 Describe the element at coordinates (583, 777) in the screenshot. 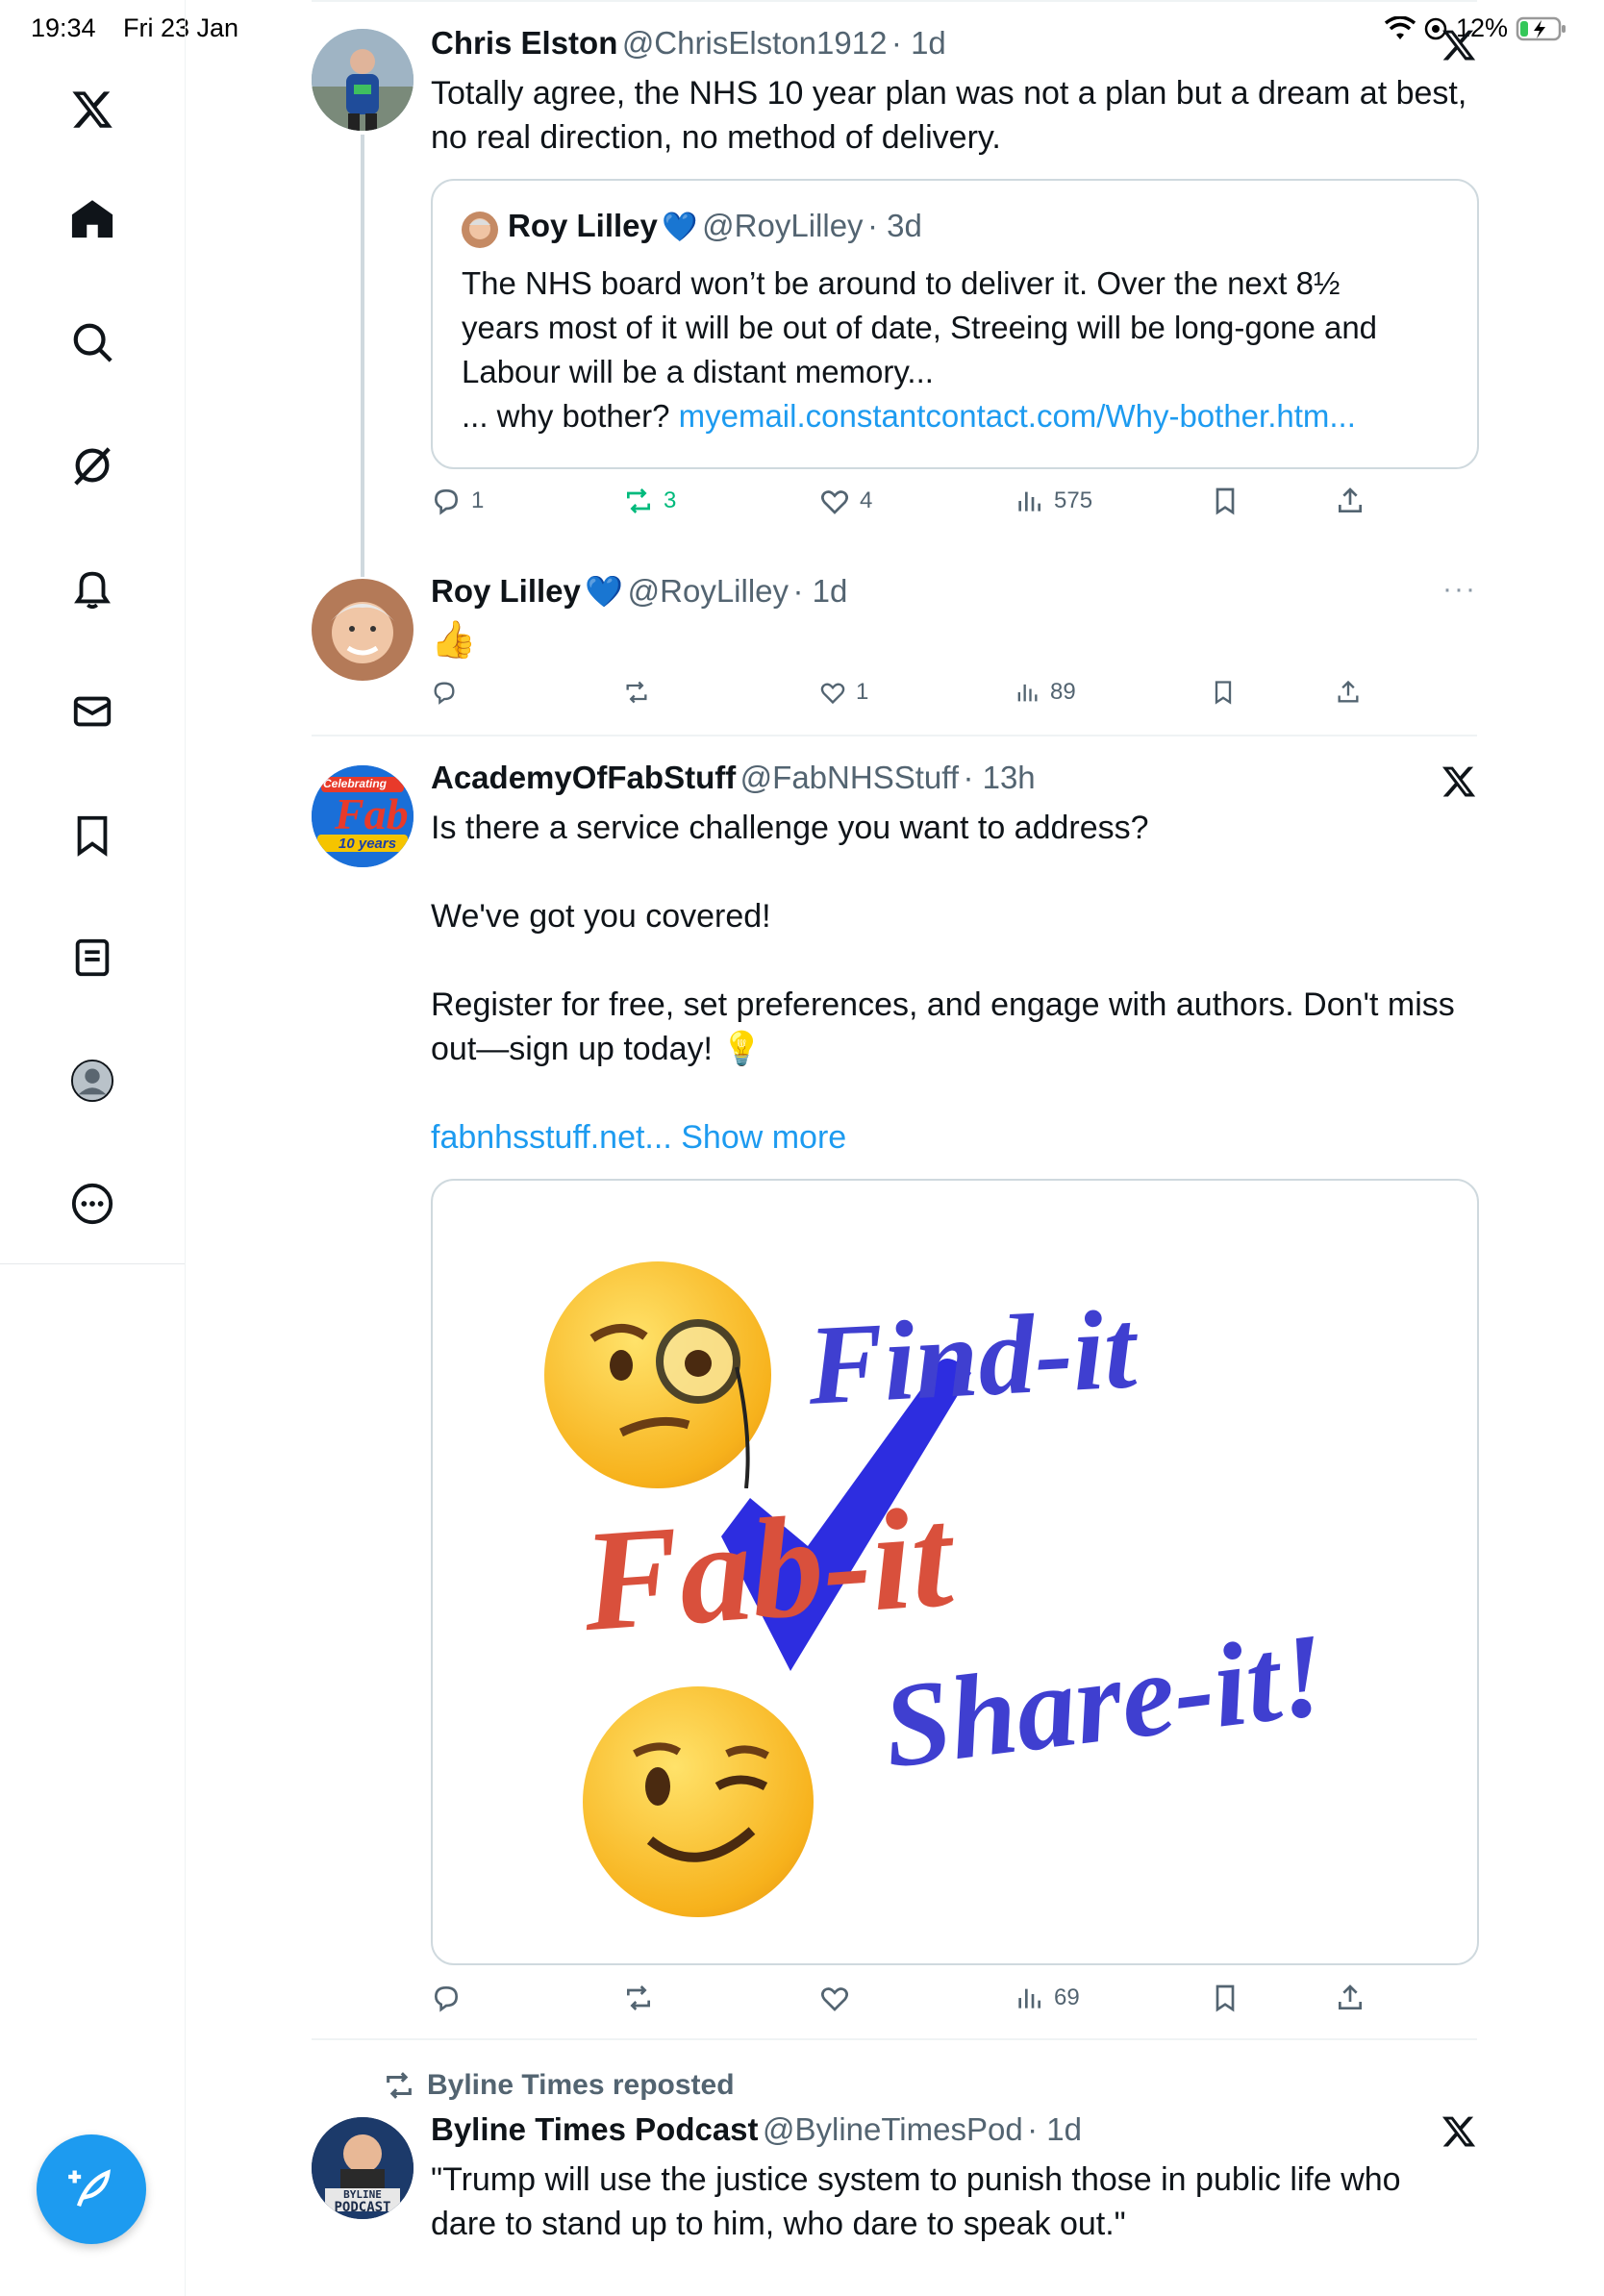

I see `author-name: AcademyOfFabStuff` at that location.